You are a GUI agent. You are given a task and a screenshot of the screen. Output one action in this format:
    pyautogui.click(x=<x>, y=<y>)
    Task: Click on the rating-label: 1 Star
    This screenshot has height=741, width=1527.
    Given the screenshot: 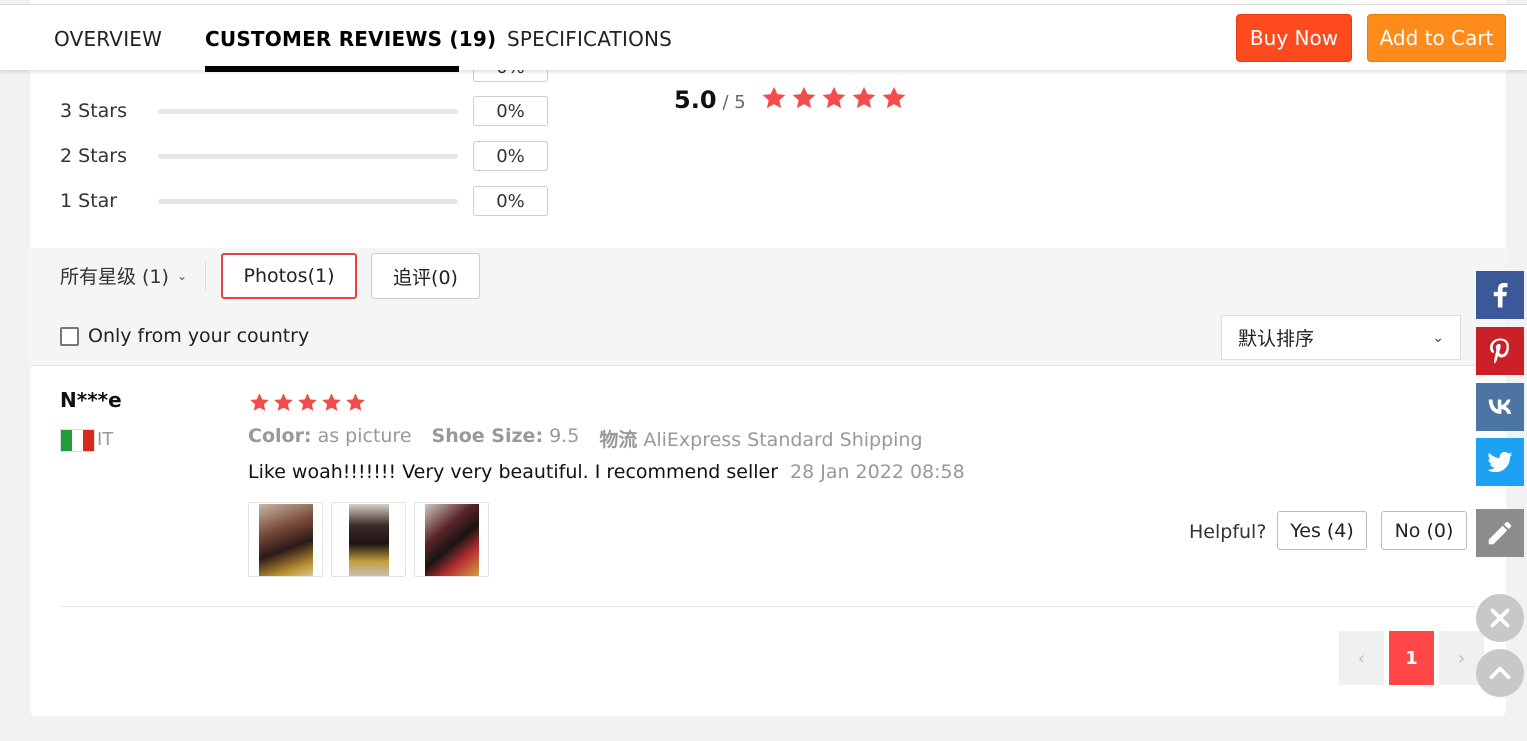 What is the action you would take?
    pyautogui.click(x=89, y=201)
    